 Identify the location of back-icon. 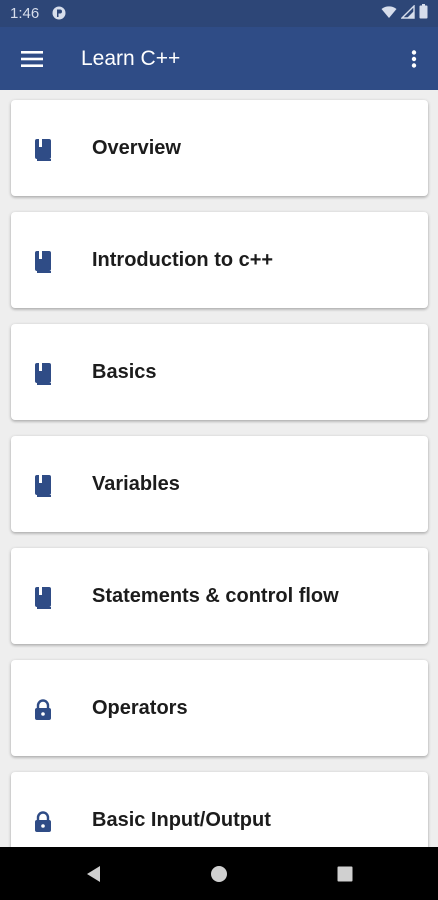
(93, 874).